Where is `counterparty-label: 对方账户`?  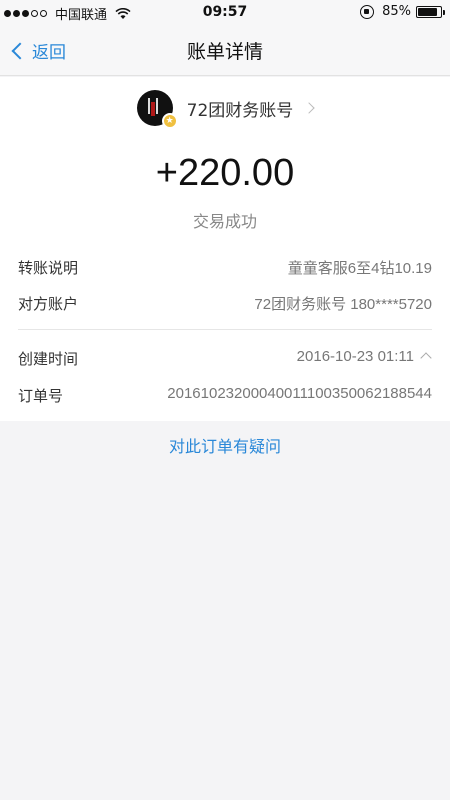
counterparty-label: 对方账户 is located at coordinates (48, 304).